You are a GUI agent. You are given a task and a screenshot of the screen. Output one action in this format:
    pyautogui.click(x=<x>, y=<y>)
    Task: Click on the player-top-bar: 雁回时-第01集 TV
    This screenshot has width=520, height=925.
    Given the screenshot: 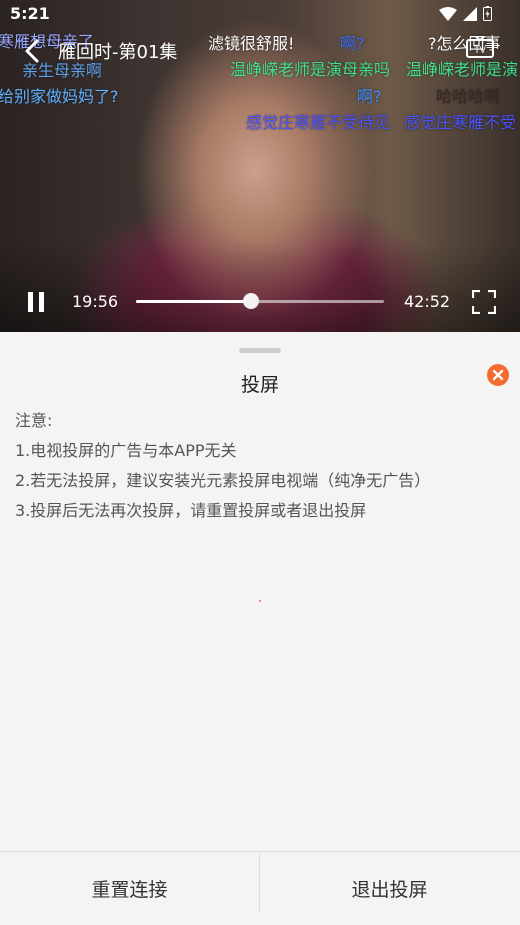 What is the action you would take?
    pyautogui.click(x=260, y=51)
    